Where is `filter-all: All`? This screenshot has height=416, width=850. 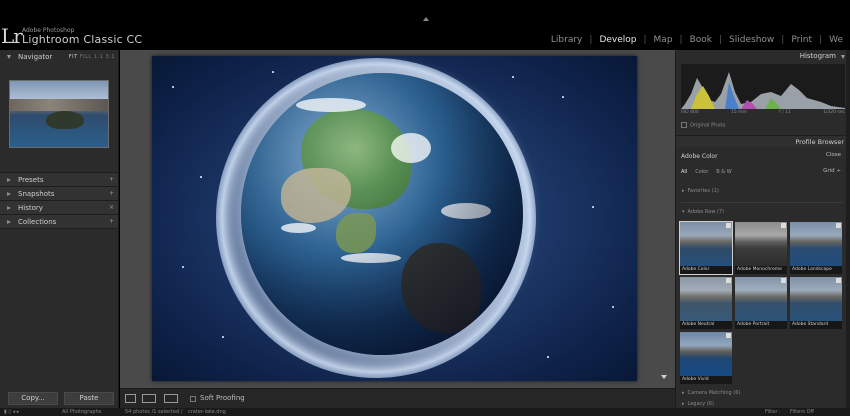
filter-all: All is located at coordinates (684, 172).